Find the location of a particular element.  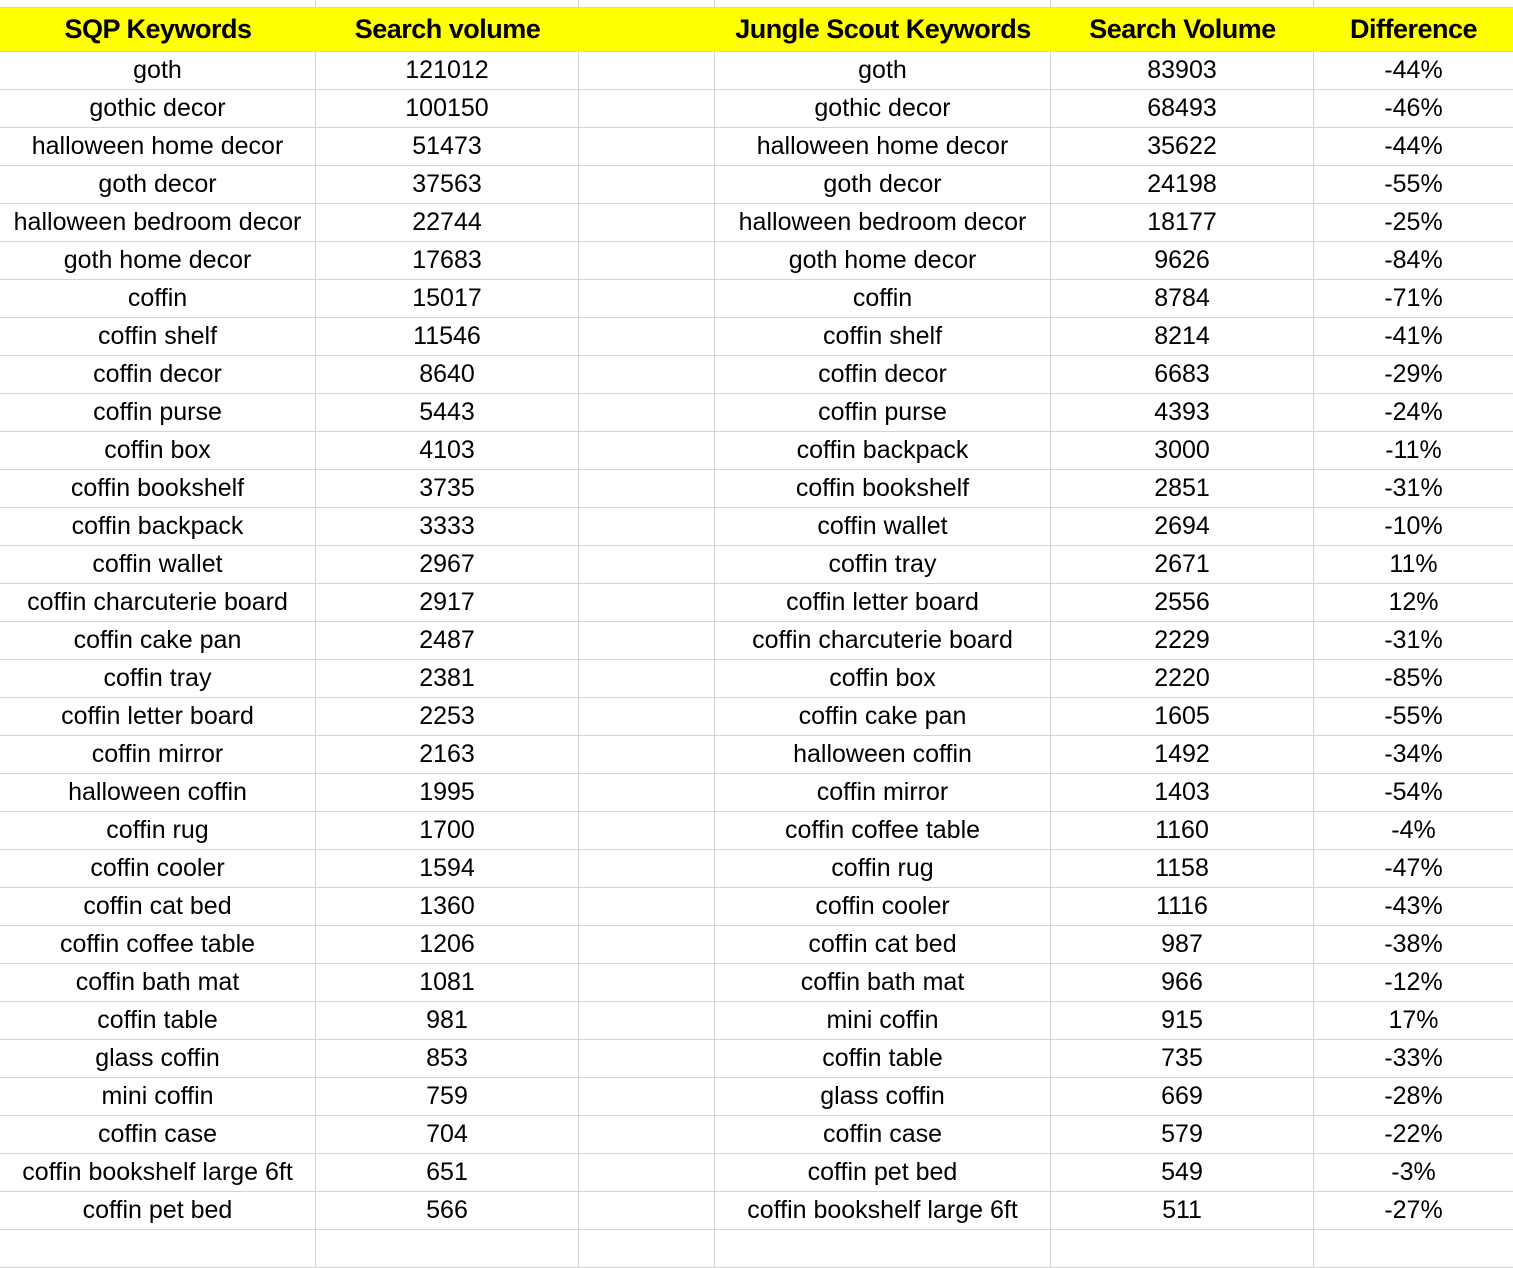

sqp-keyword-cell: coffin decor is located at coordinates (158, 374).